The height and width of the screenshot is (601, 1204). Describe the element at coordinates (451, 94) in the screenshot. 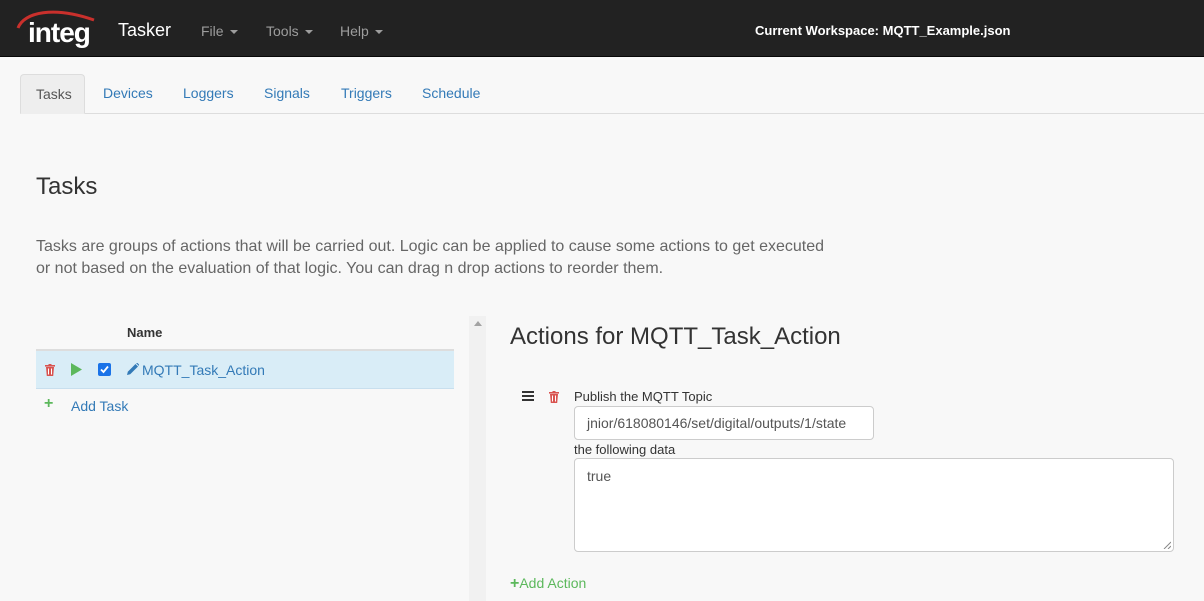

I see `tab-schedule: Schedule` at that location.